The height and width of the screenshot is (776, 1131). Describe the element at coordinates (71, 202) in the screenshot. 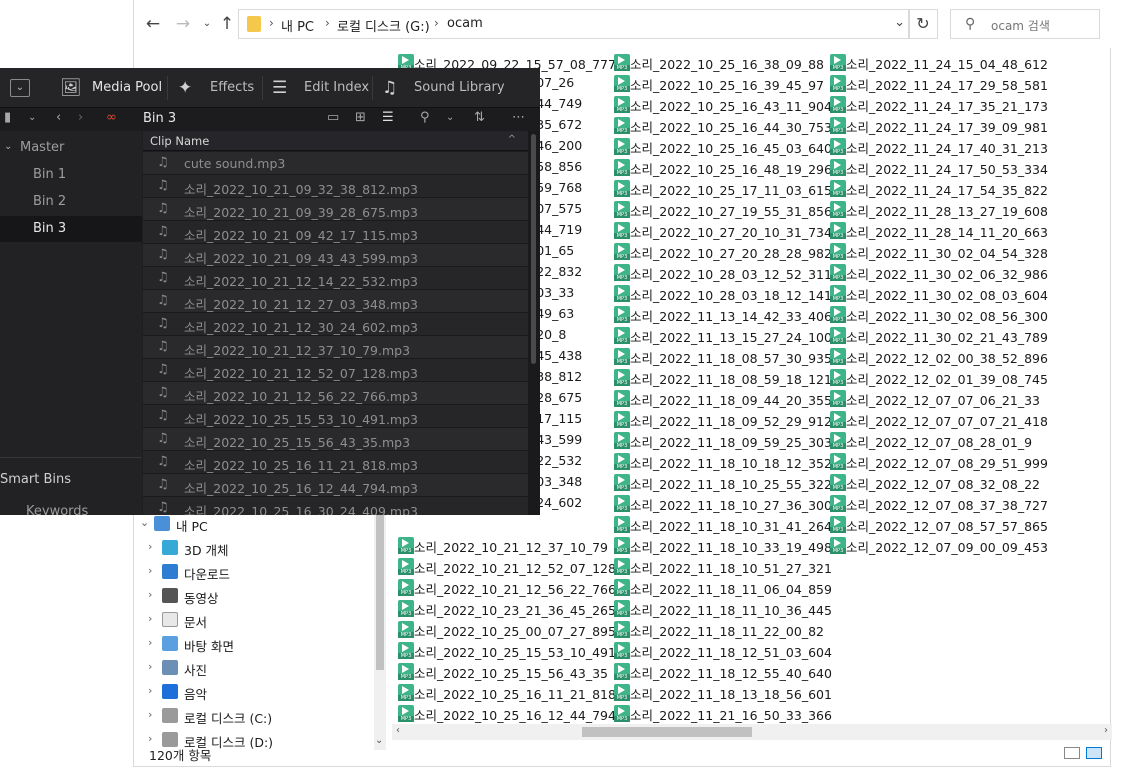

I see `bin-2: Bin 2` at that location.